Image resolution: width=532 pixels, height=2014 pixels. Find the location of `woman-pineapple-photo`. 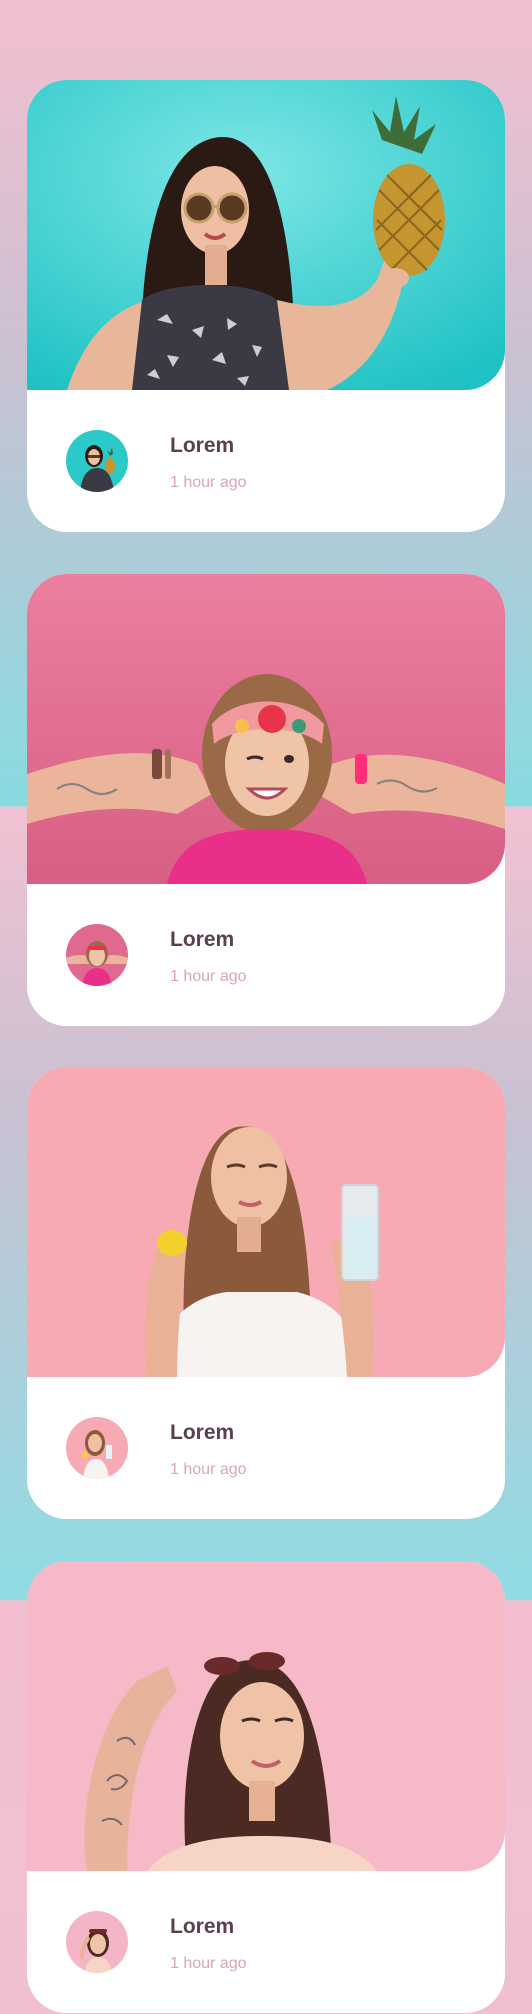

woman-pineapple-photo is located at coordinates (266, 235).